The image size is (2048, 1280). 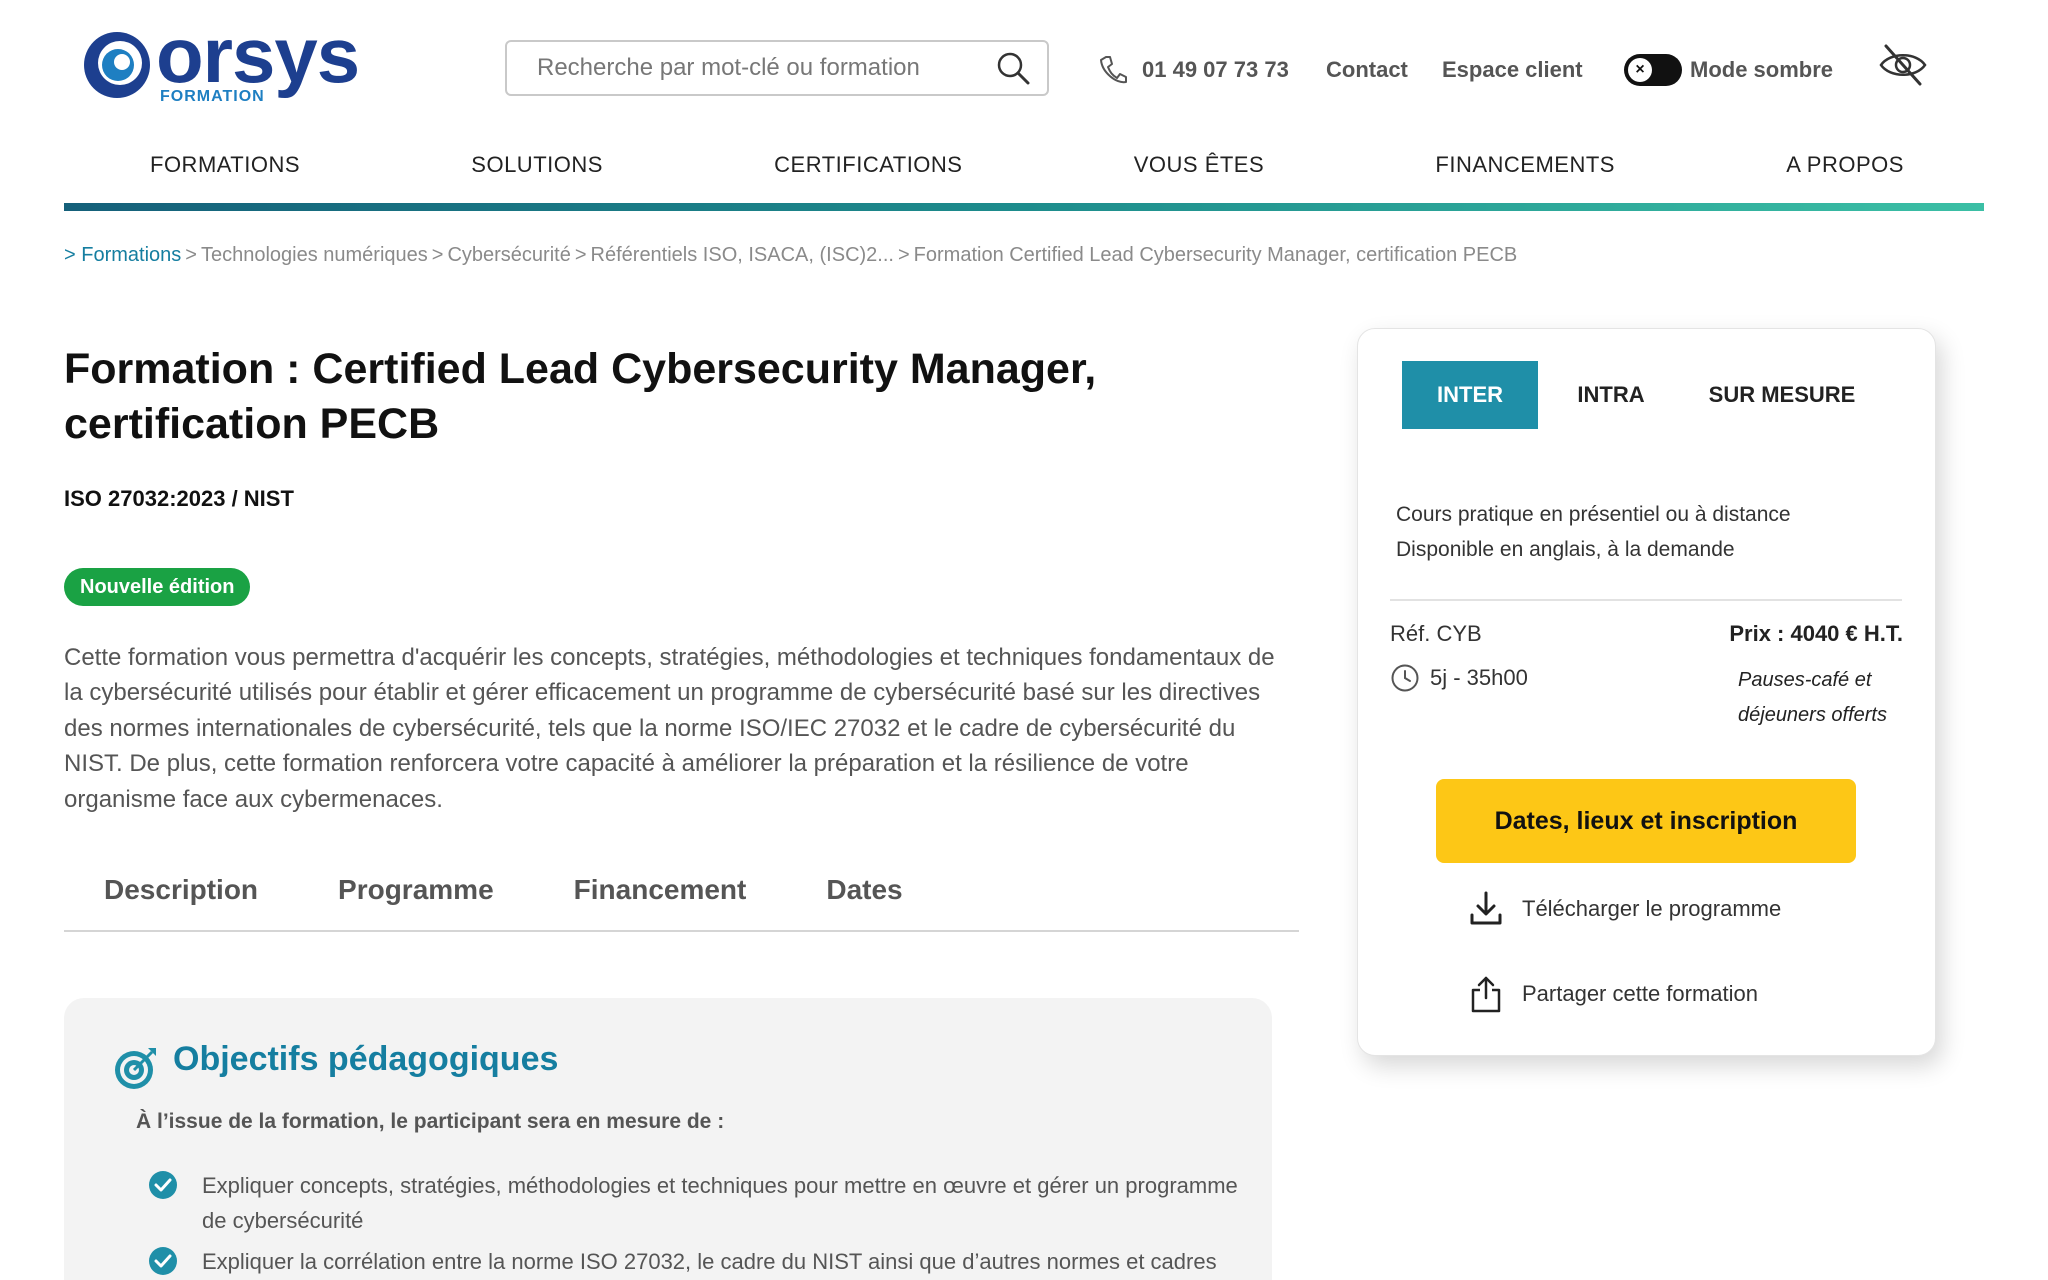 I want to click on content-tabs: Description Programme Financement Dates, so click(x=681, y=897).